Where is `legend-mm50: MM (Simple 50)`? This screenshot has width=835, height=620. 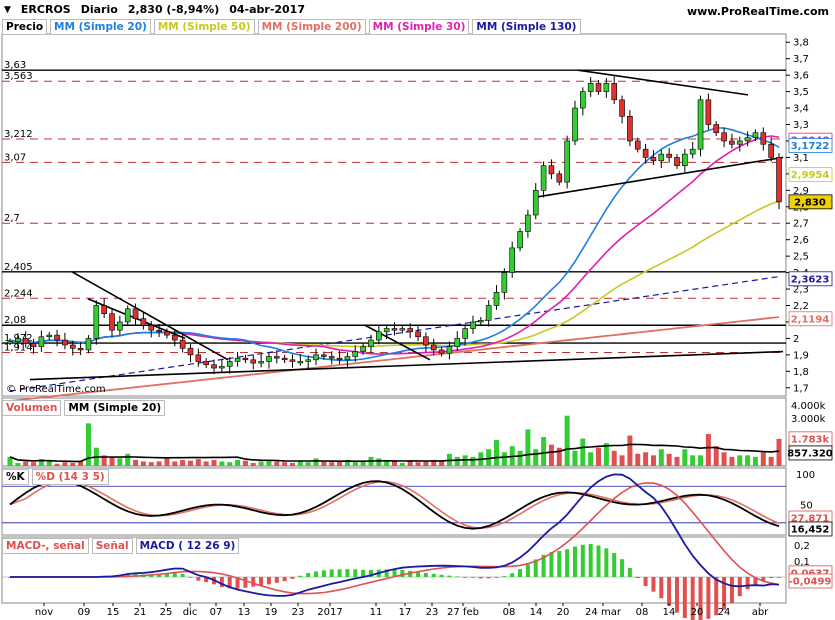
legend-mm50: MM (Simple 50) is located at coordinates (204, 27).